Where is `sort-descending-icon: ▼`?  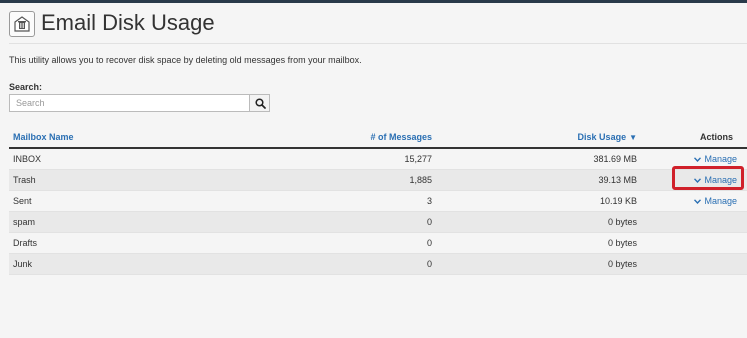
sort-descending-icon: ▼ is located at coordinates (633, 137).